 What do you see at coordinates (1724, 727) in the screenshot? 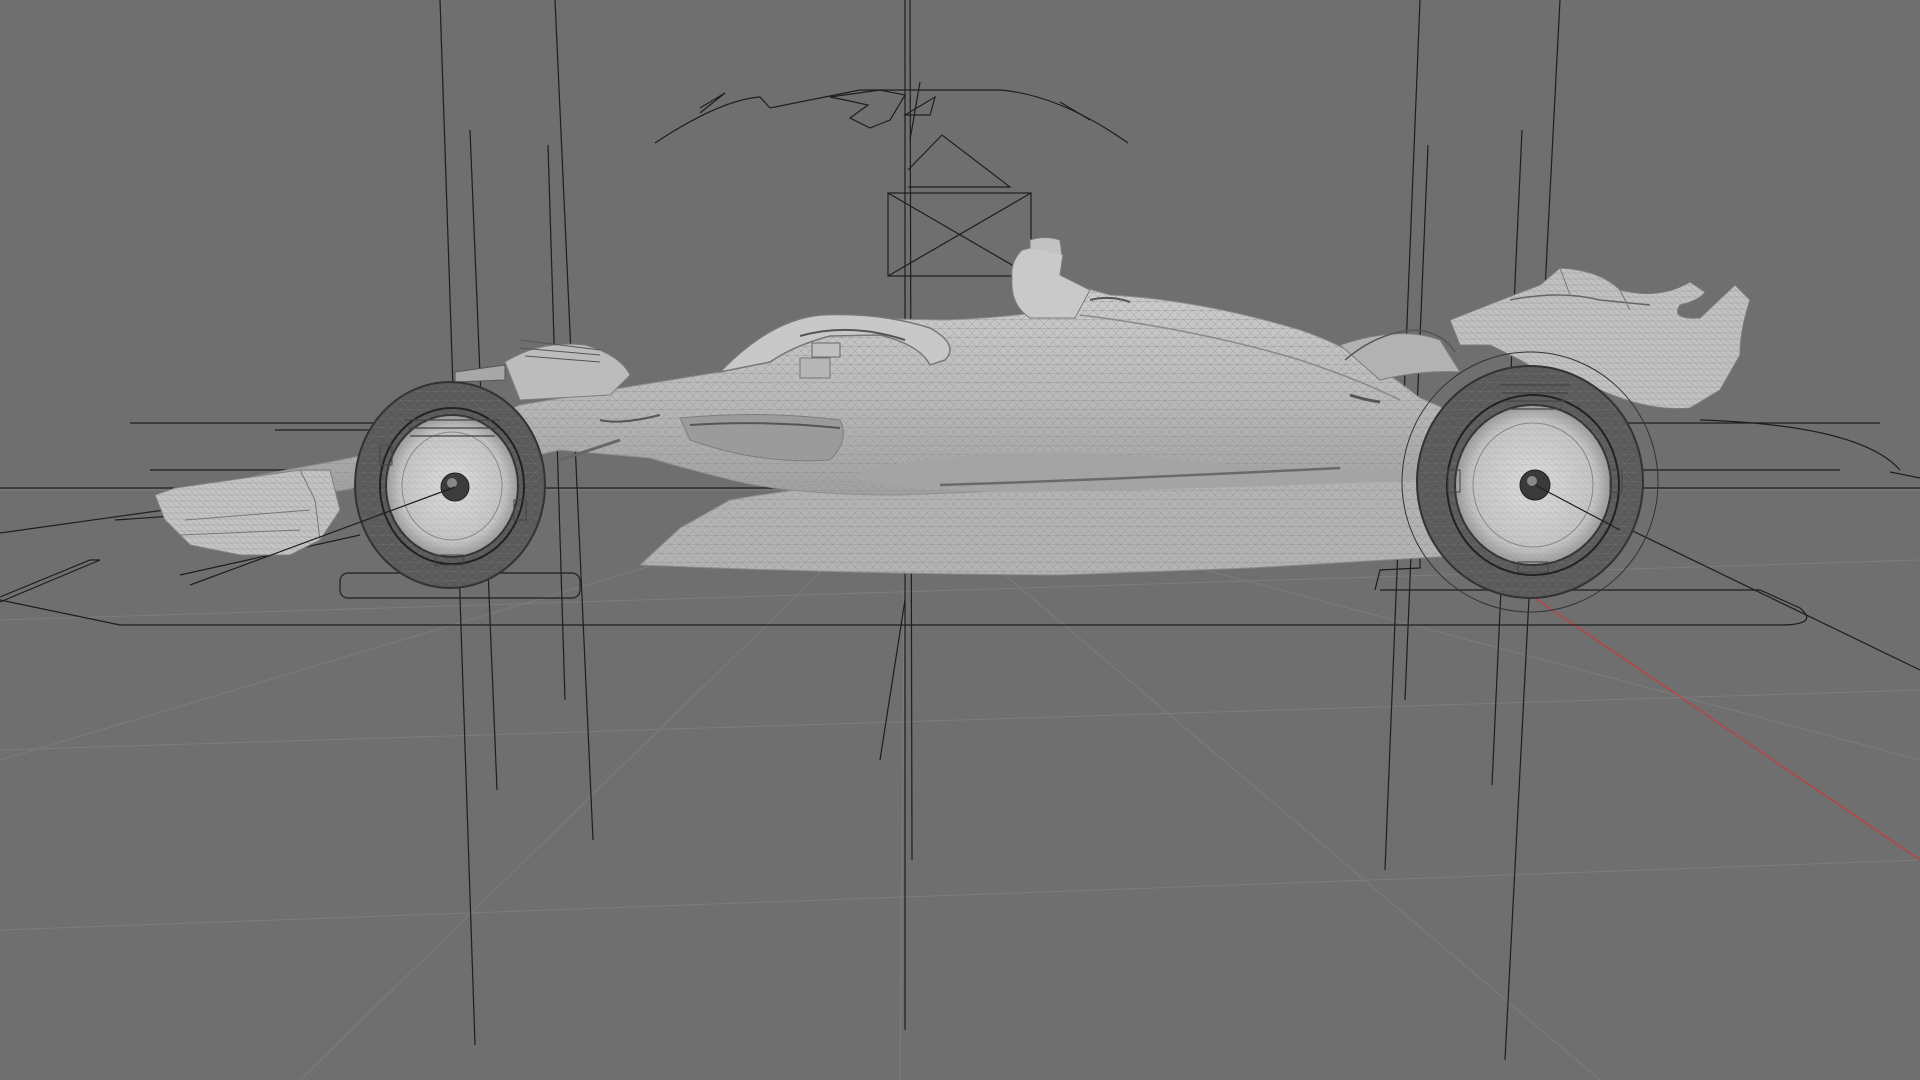
I see `x-axis-line` at bounding box center [1724, 727].